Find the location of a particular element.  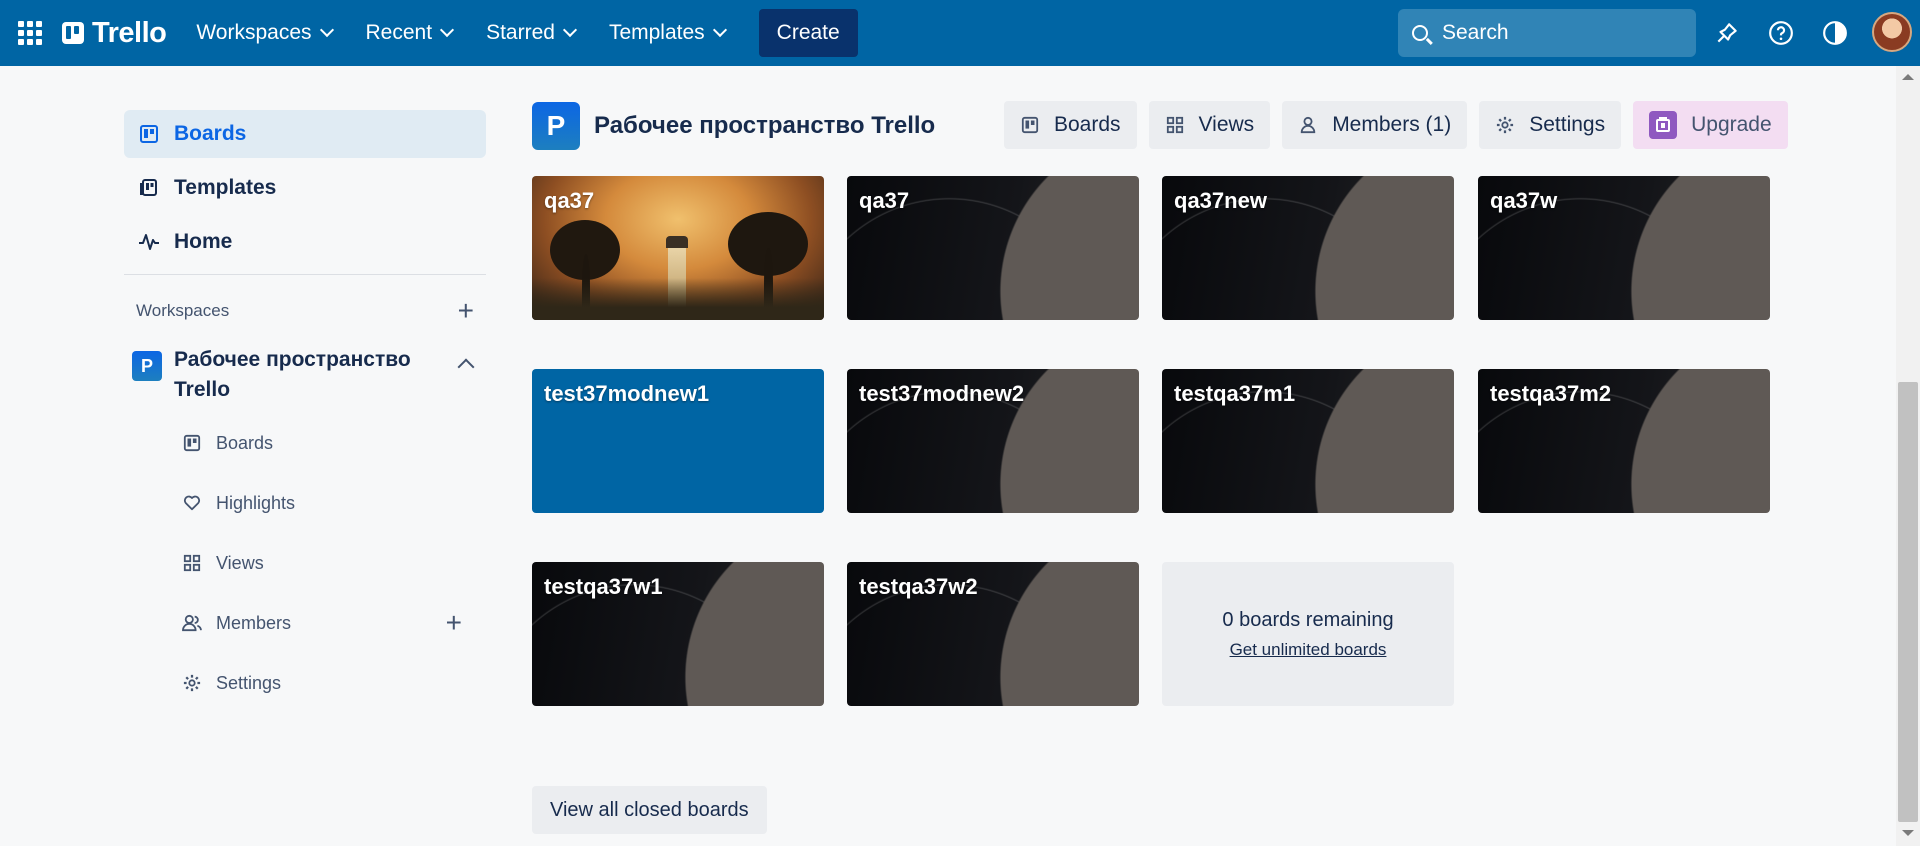

theme-toggle-icon is located at coordinates (1835, 33).